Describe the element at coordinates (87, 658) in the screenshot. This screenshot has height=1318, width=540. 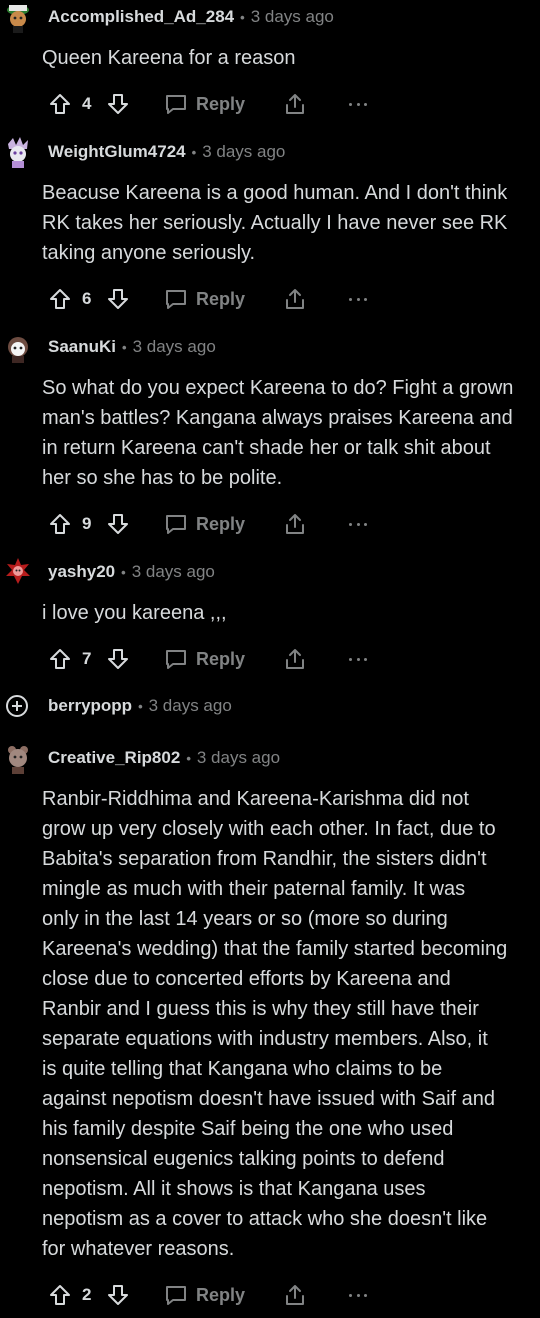
I see `vote-count: 7` at that location.